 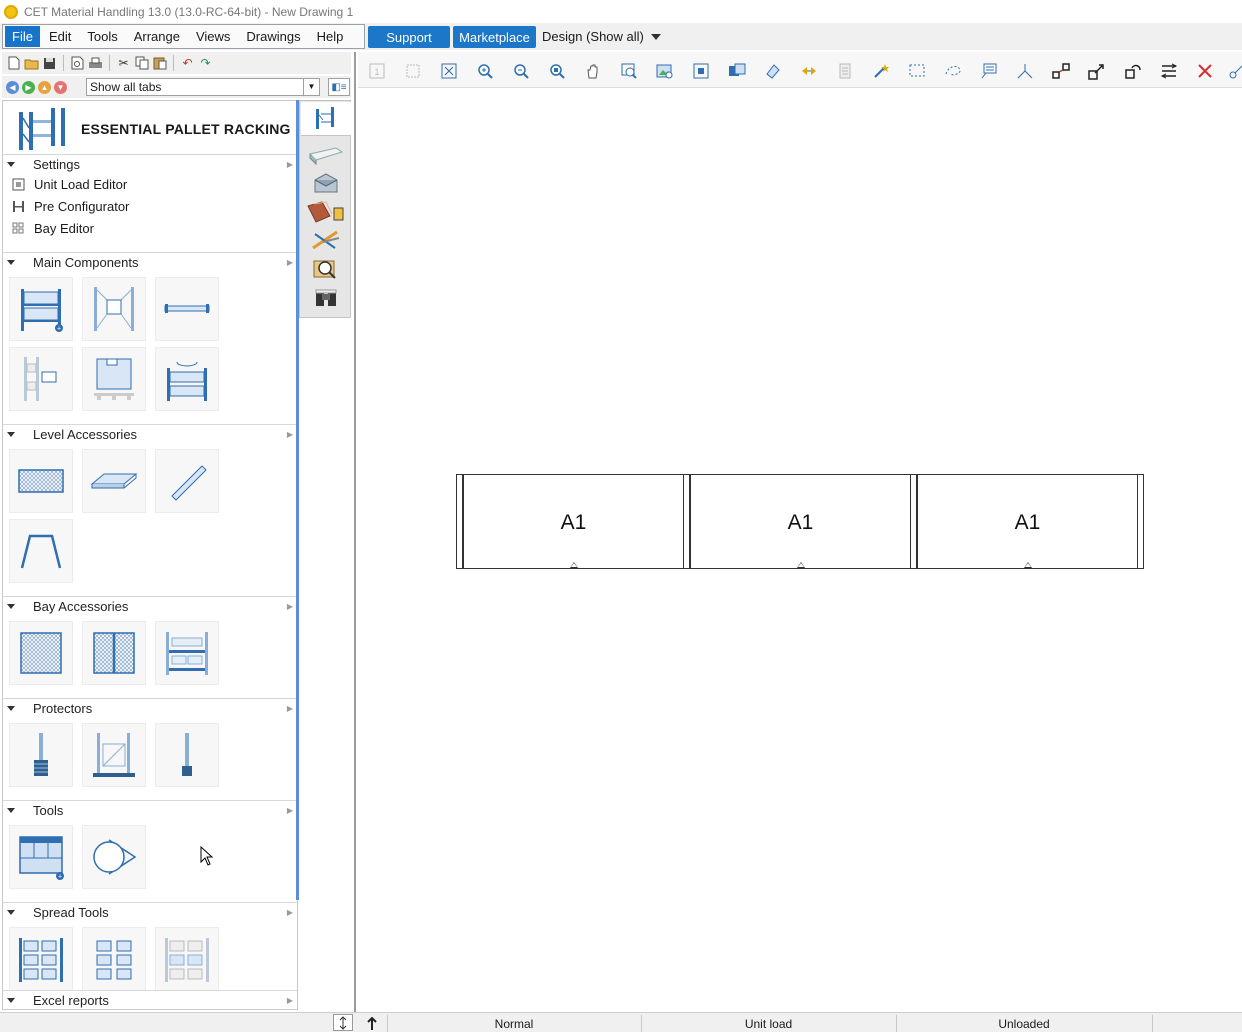 What do you see at coordinates (114, 379) in the screenshot?
I see `pallet-unit-load-tile` at bounding box center [114, 379].